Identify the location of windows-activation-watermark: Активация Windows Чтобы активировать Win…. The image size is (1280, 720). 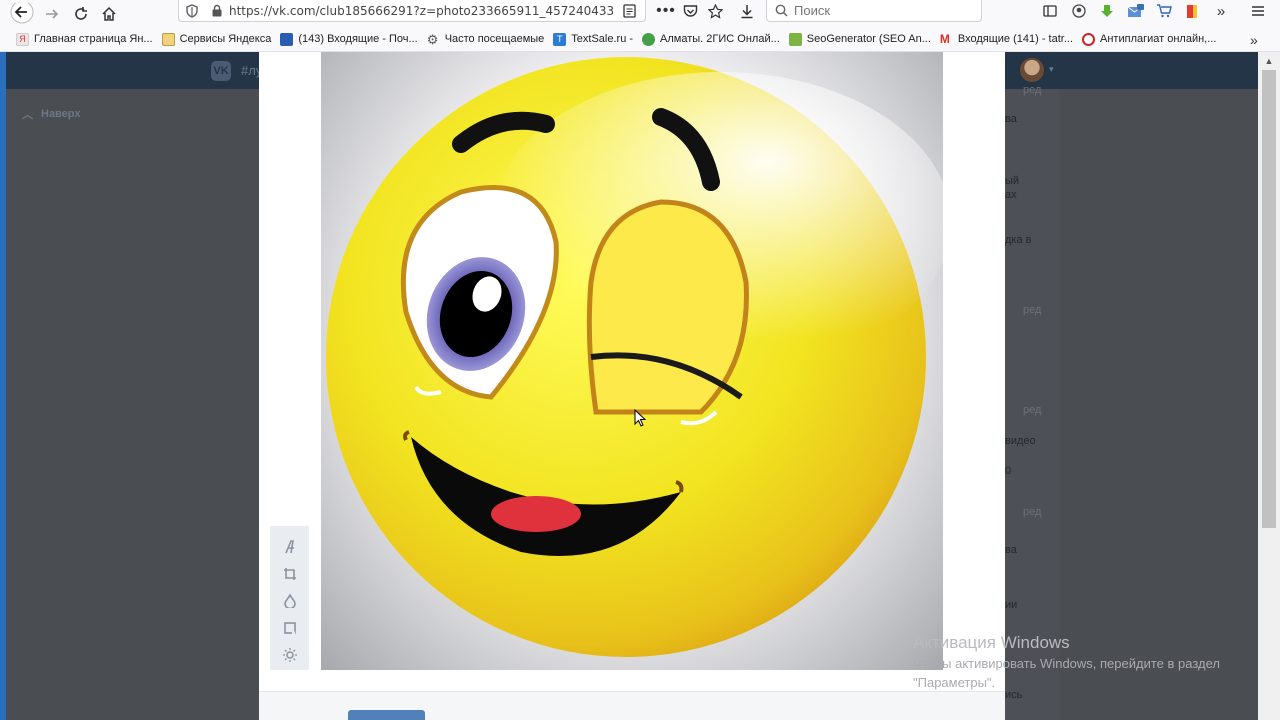
(1066, 662).